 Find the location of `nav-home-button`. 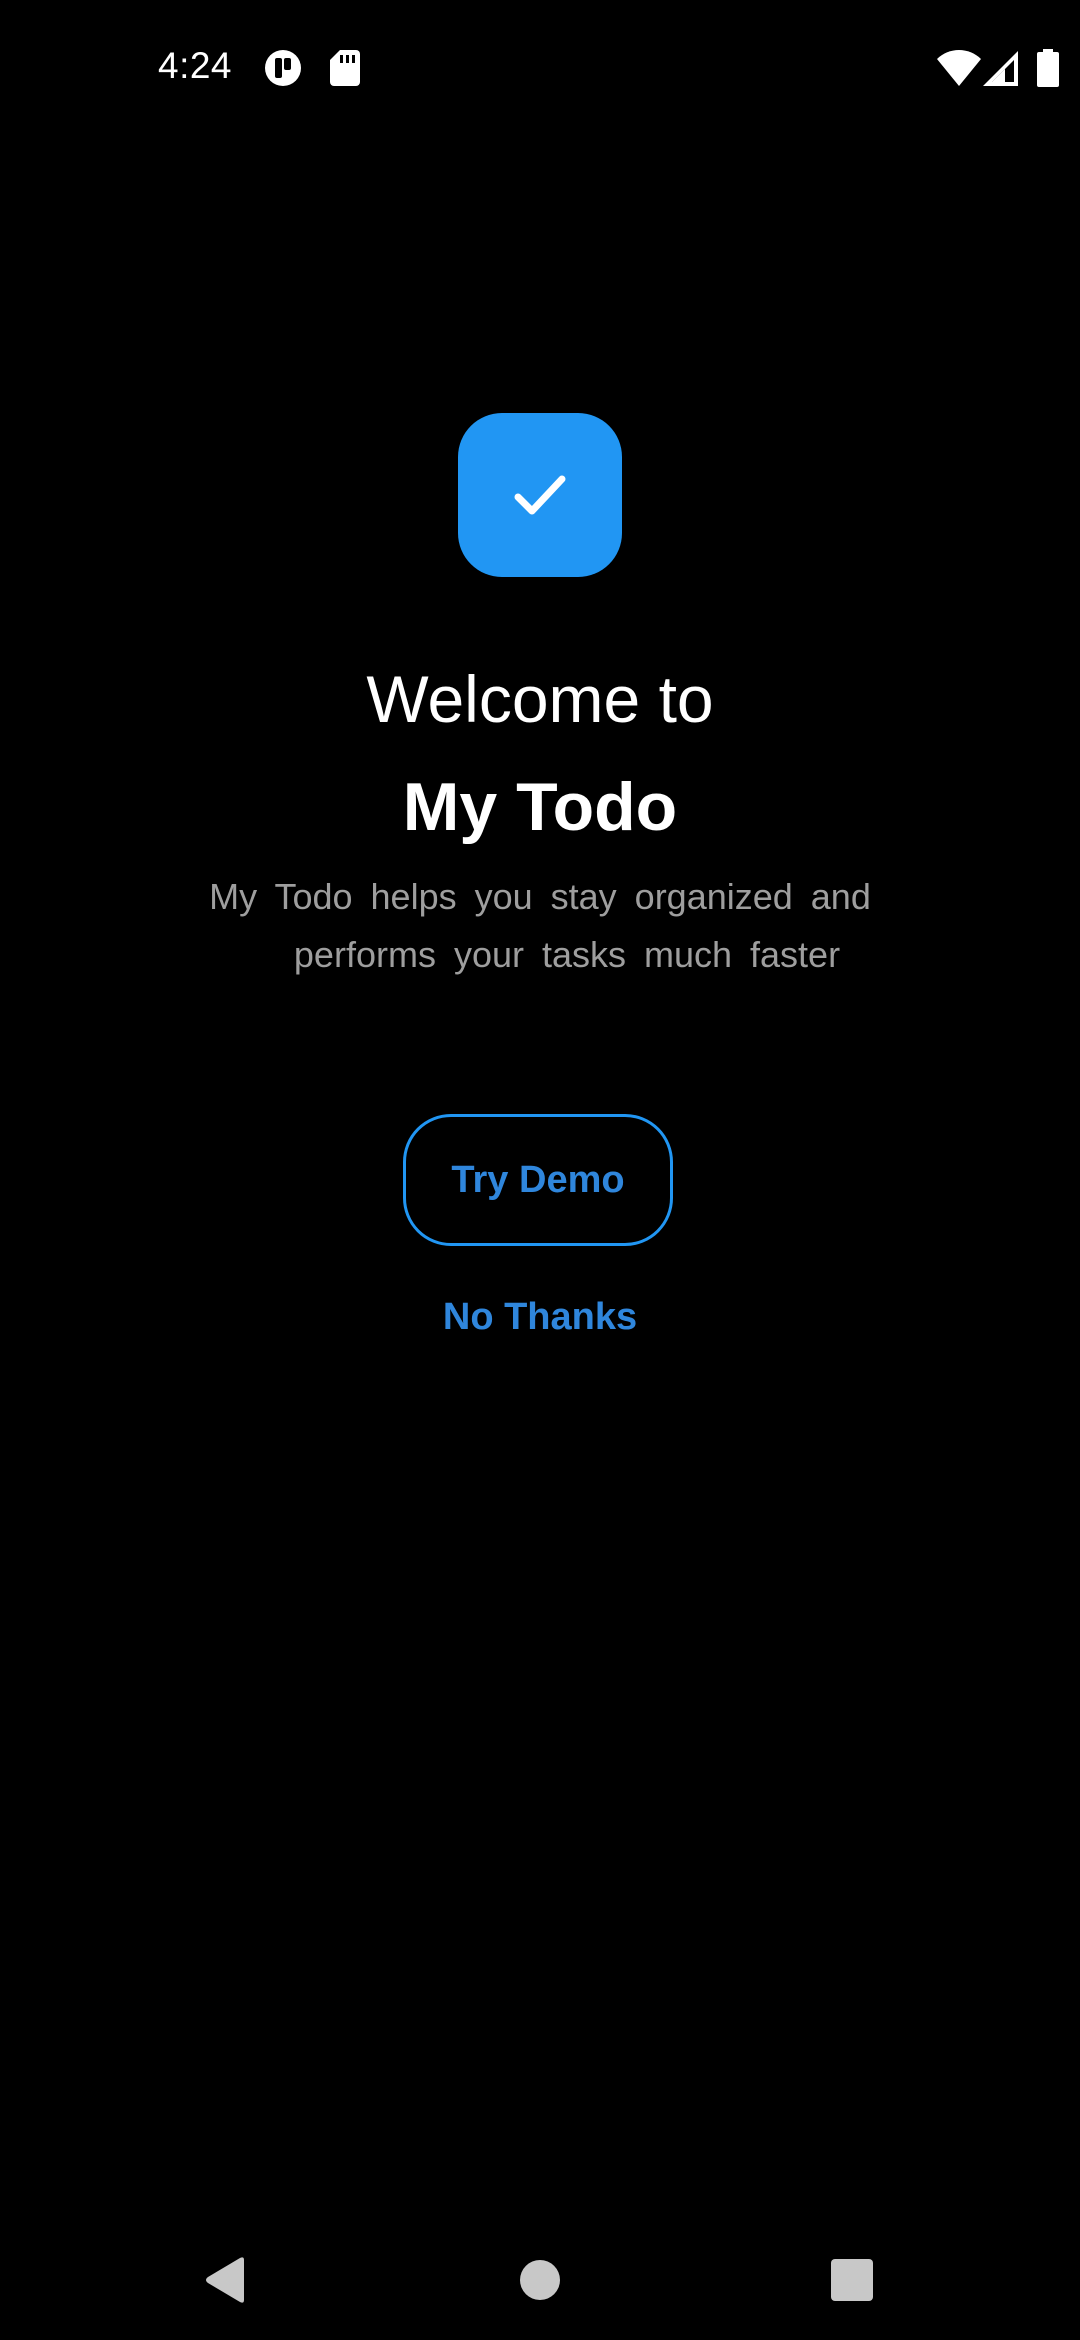

nav-home-button is located at coordinates (540, 2280).